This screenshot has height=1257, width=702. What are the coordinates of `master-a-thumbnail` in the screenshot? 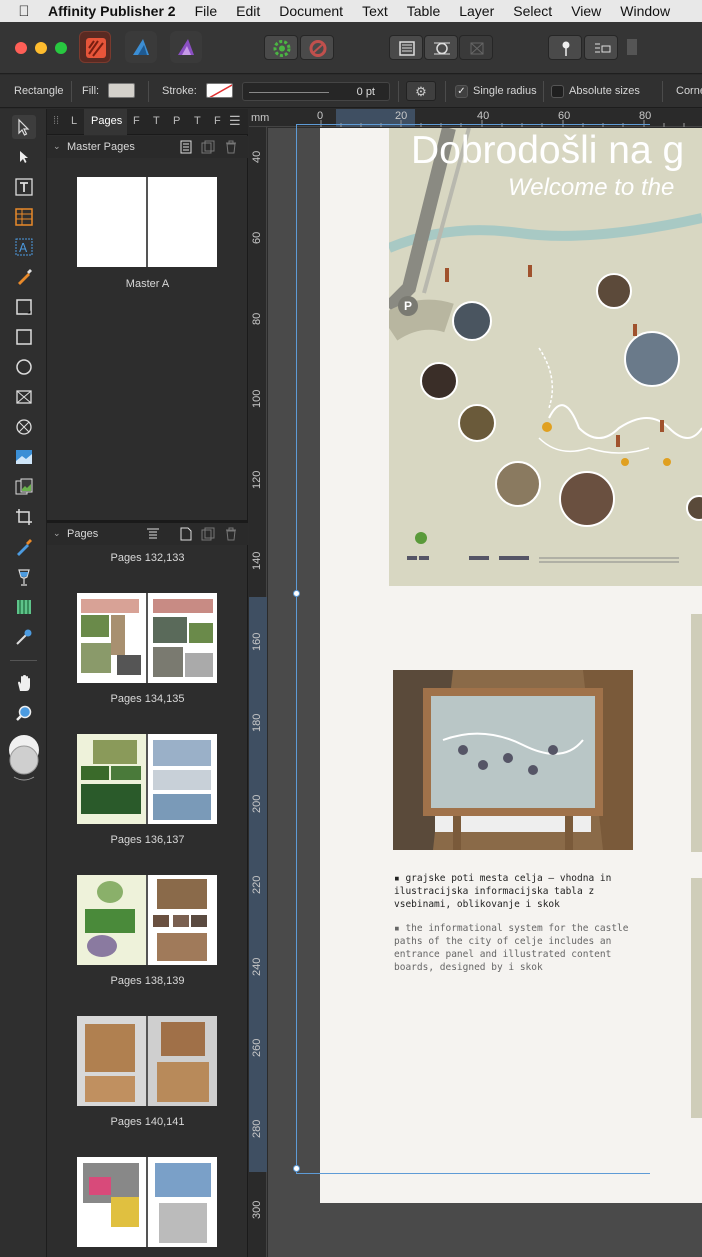 It's located at (147, 222).